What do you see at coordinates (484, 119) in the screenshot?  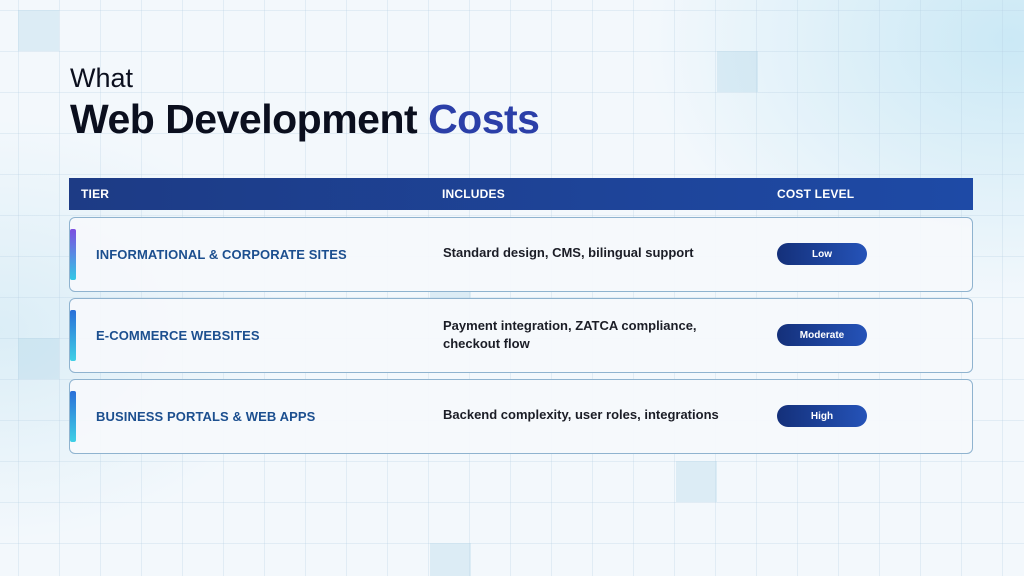 I see `title-accent: Costs` at bounding box center [484, 119].